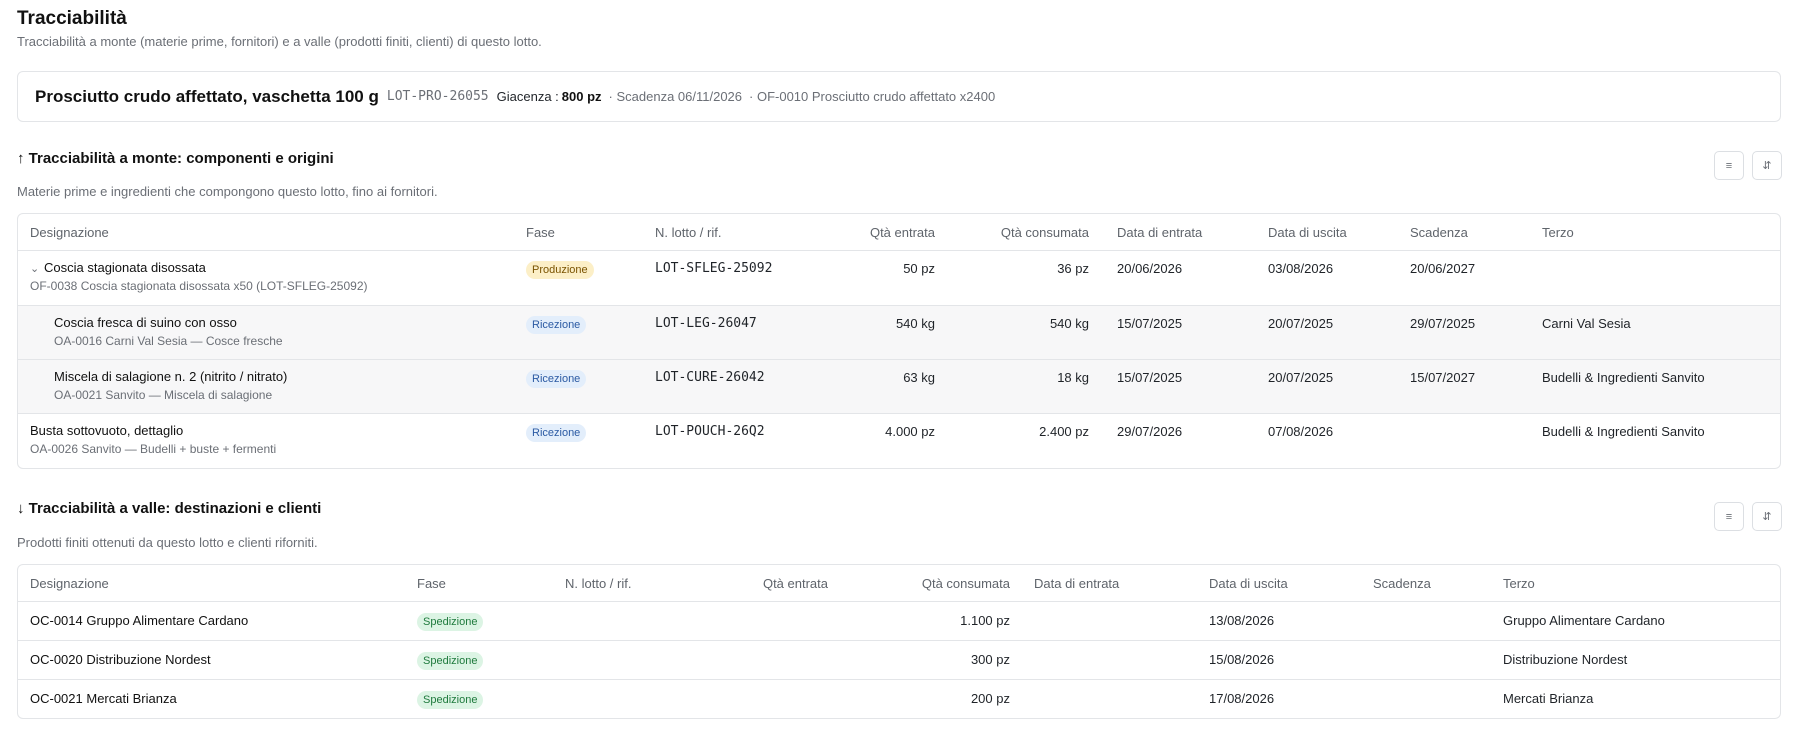 This screenshot has height=742, width=1799. I want to click on downstream-sort-button: ⇵, so click(1767, 516).